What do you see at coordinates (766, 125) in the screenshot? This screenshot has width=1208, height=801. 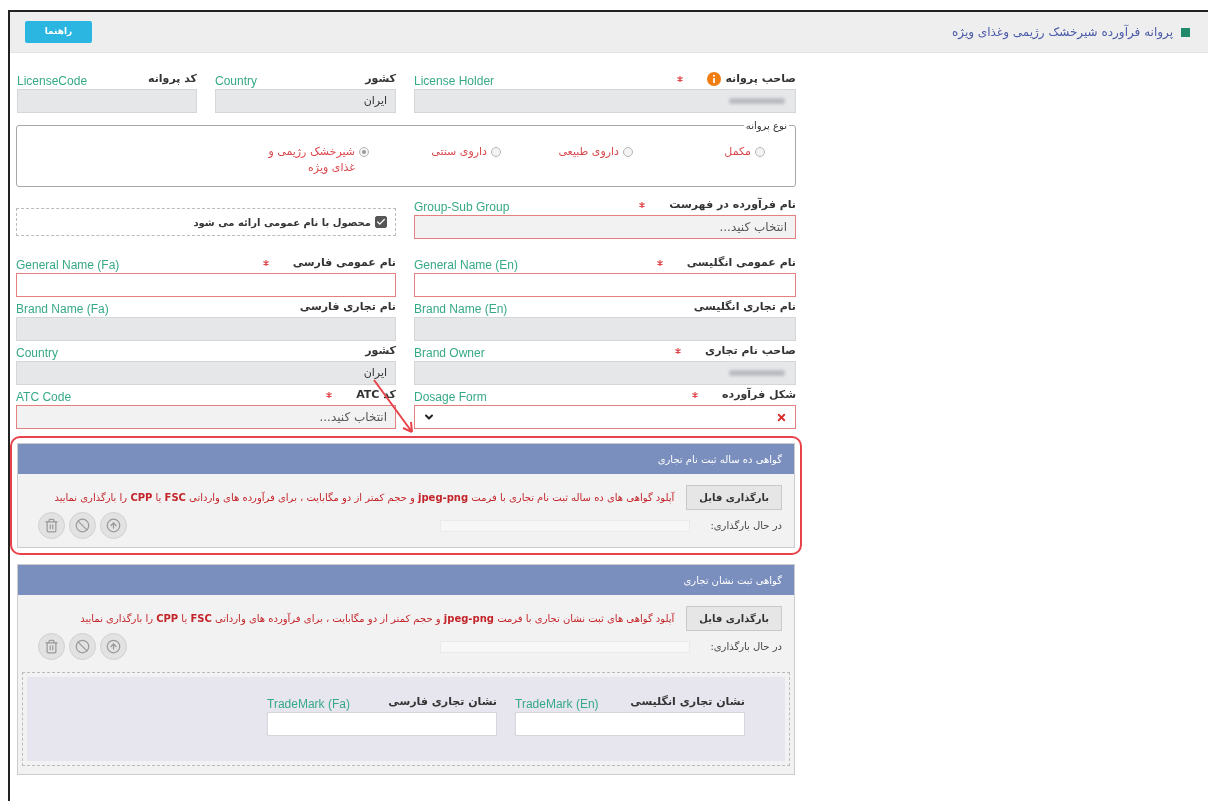 I see `fieldset-legend: نوع پروانه` at bounding box center [766, 125].